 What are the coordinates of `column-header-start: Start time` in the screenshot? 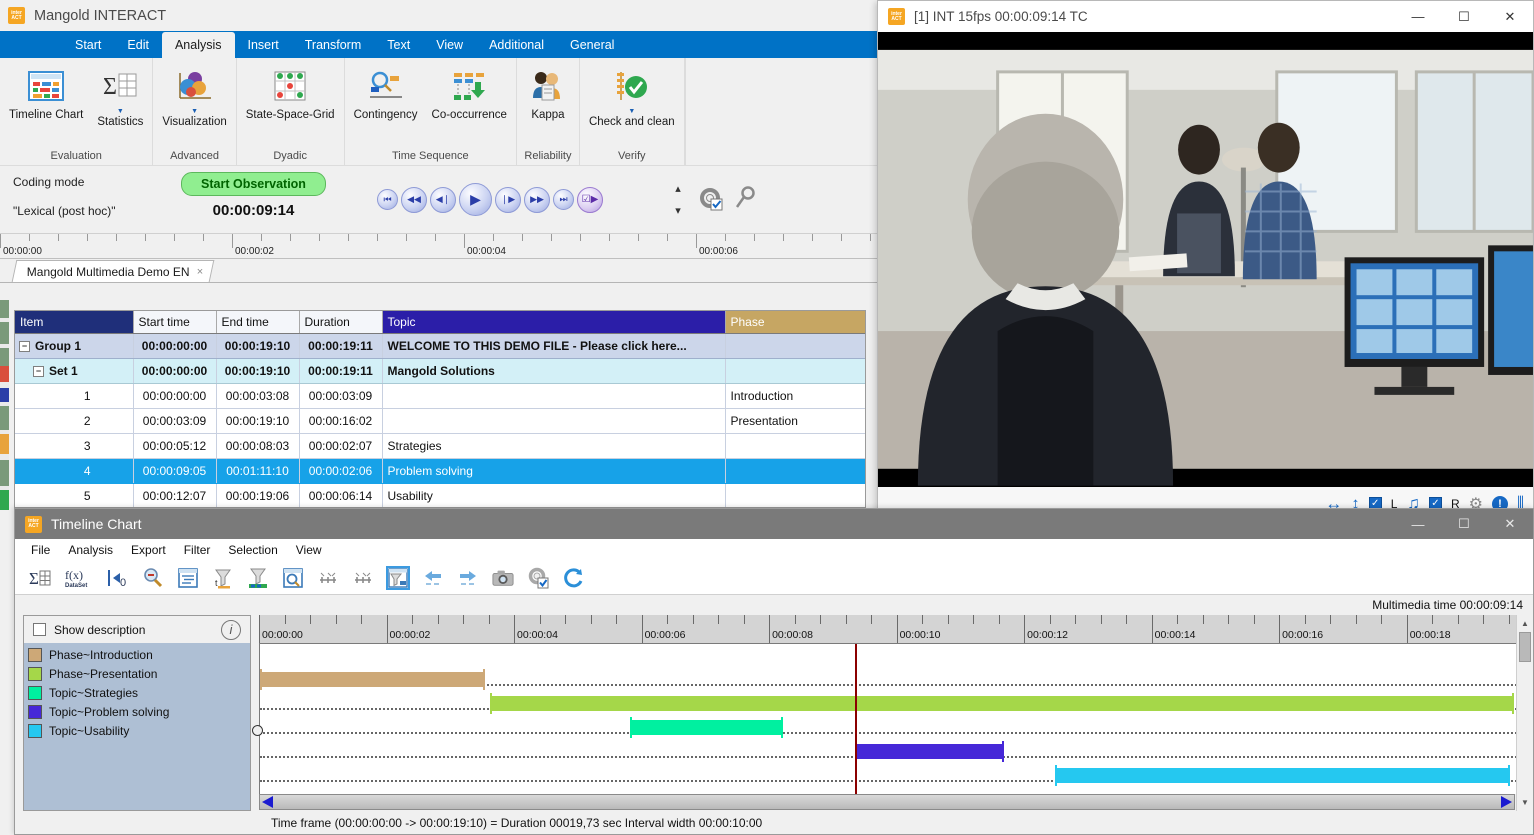 It's located at (175, 322).